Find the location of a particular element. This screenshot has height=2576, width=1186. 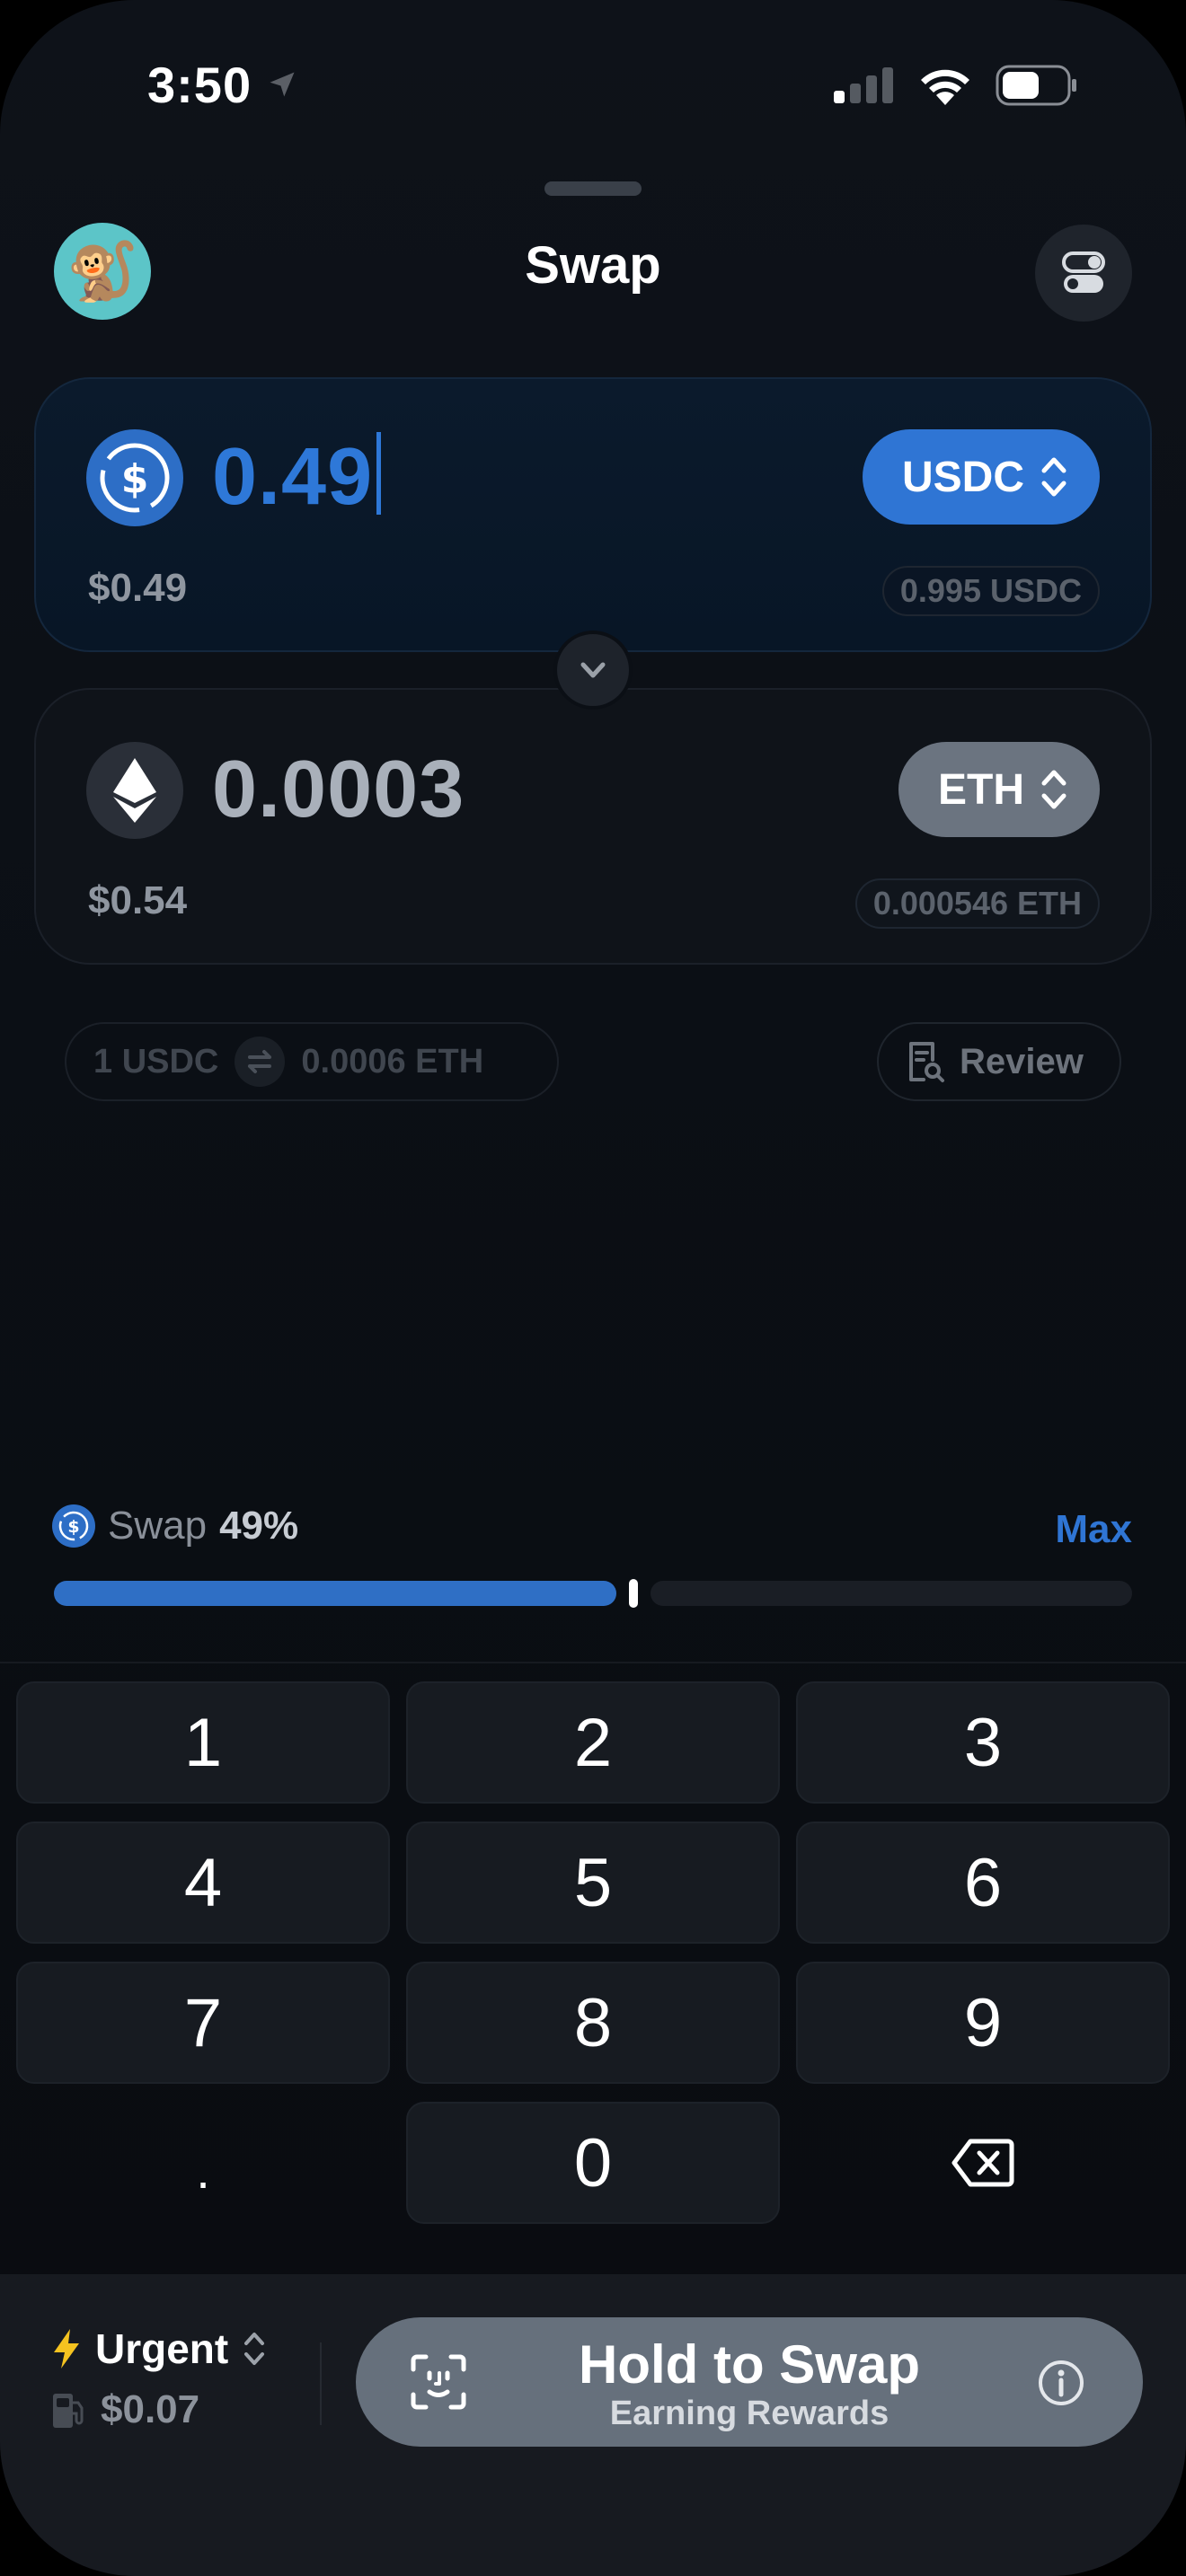

rate-left: 1 USDC is located at coordinates (156, 1061).